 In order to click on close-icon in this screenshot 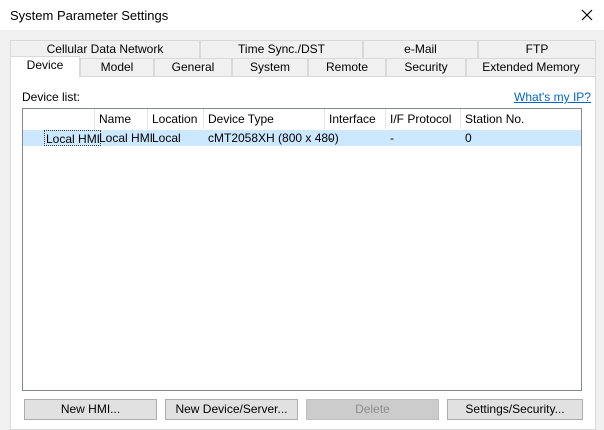, I will do `click(587, 15)`.